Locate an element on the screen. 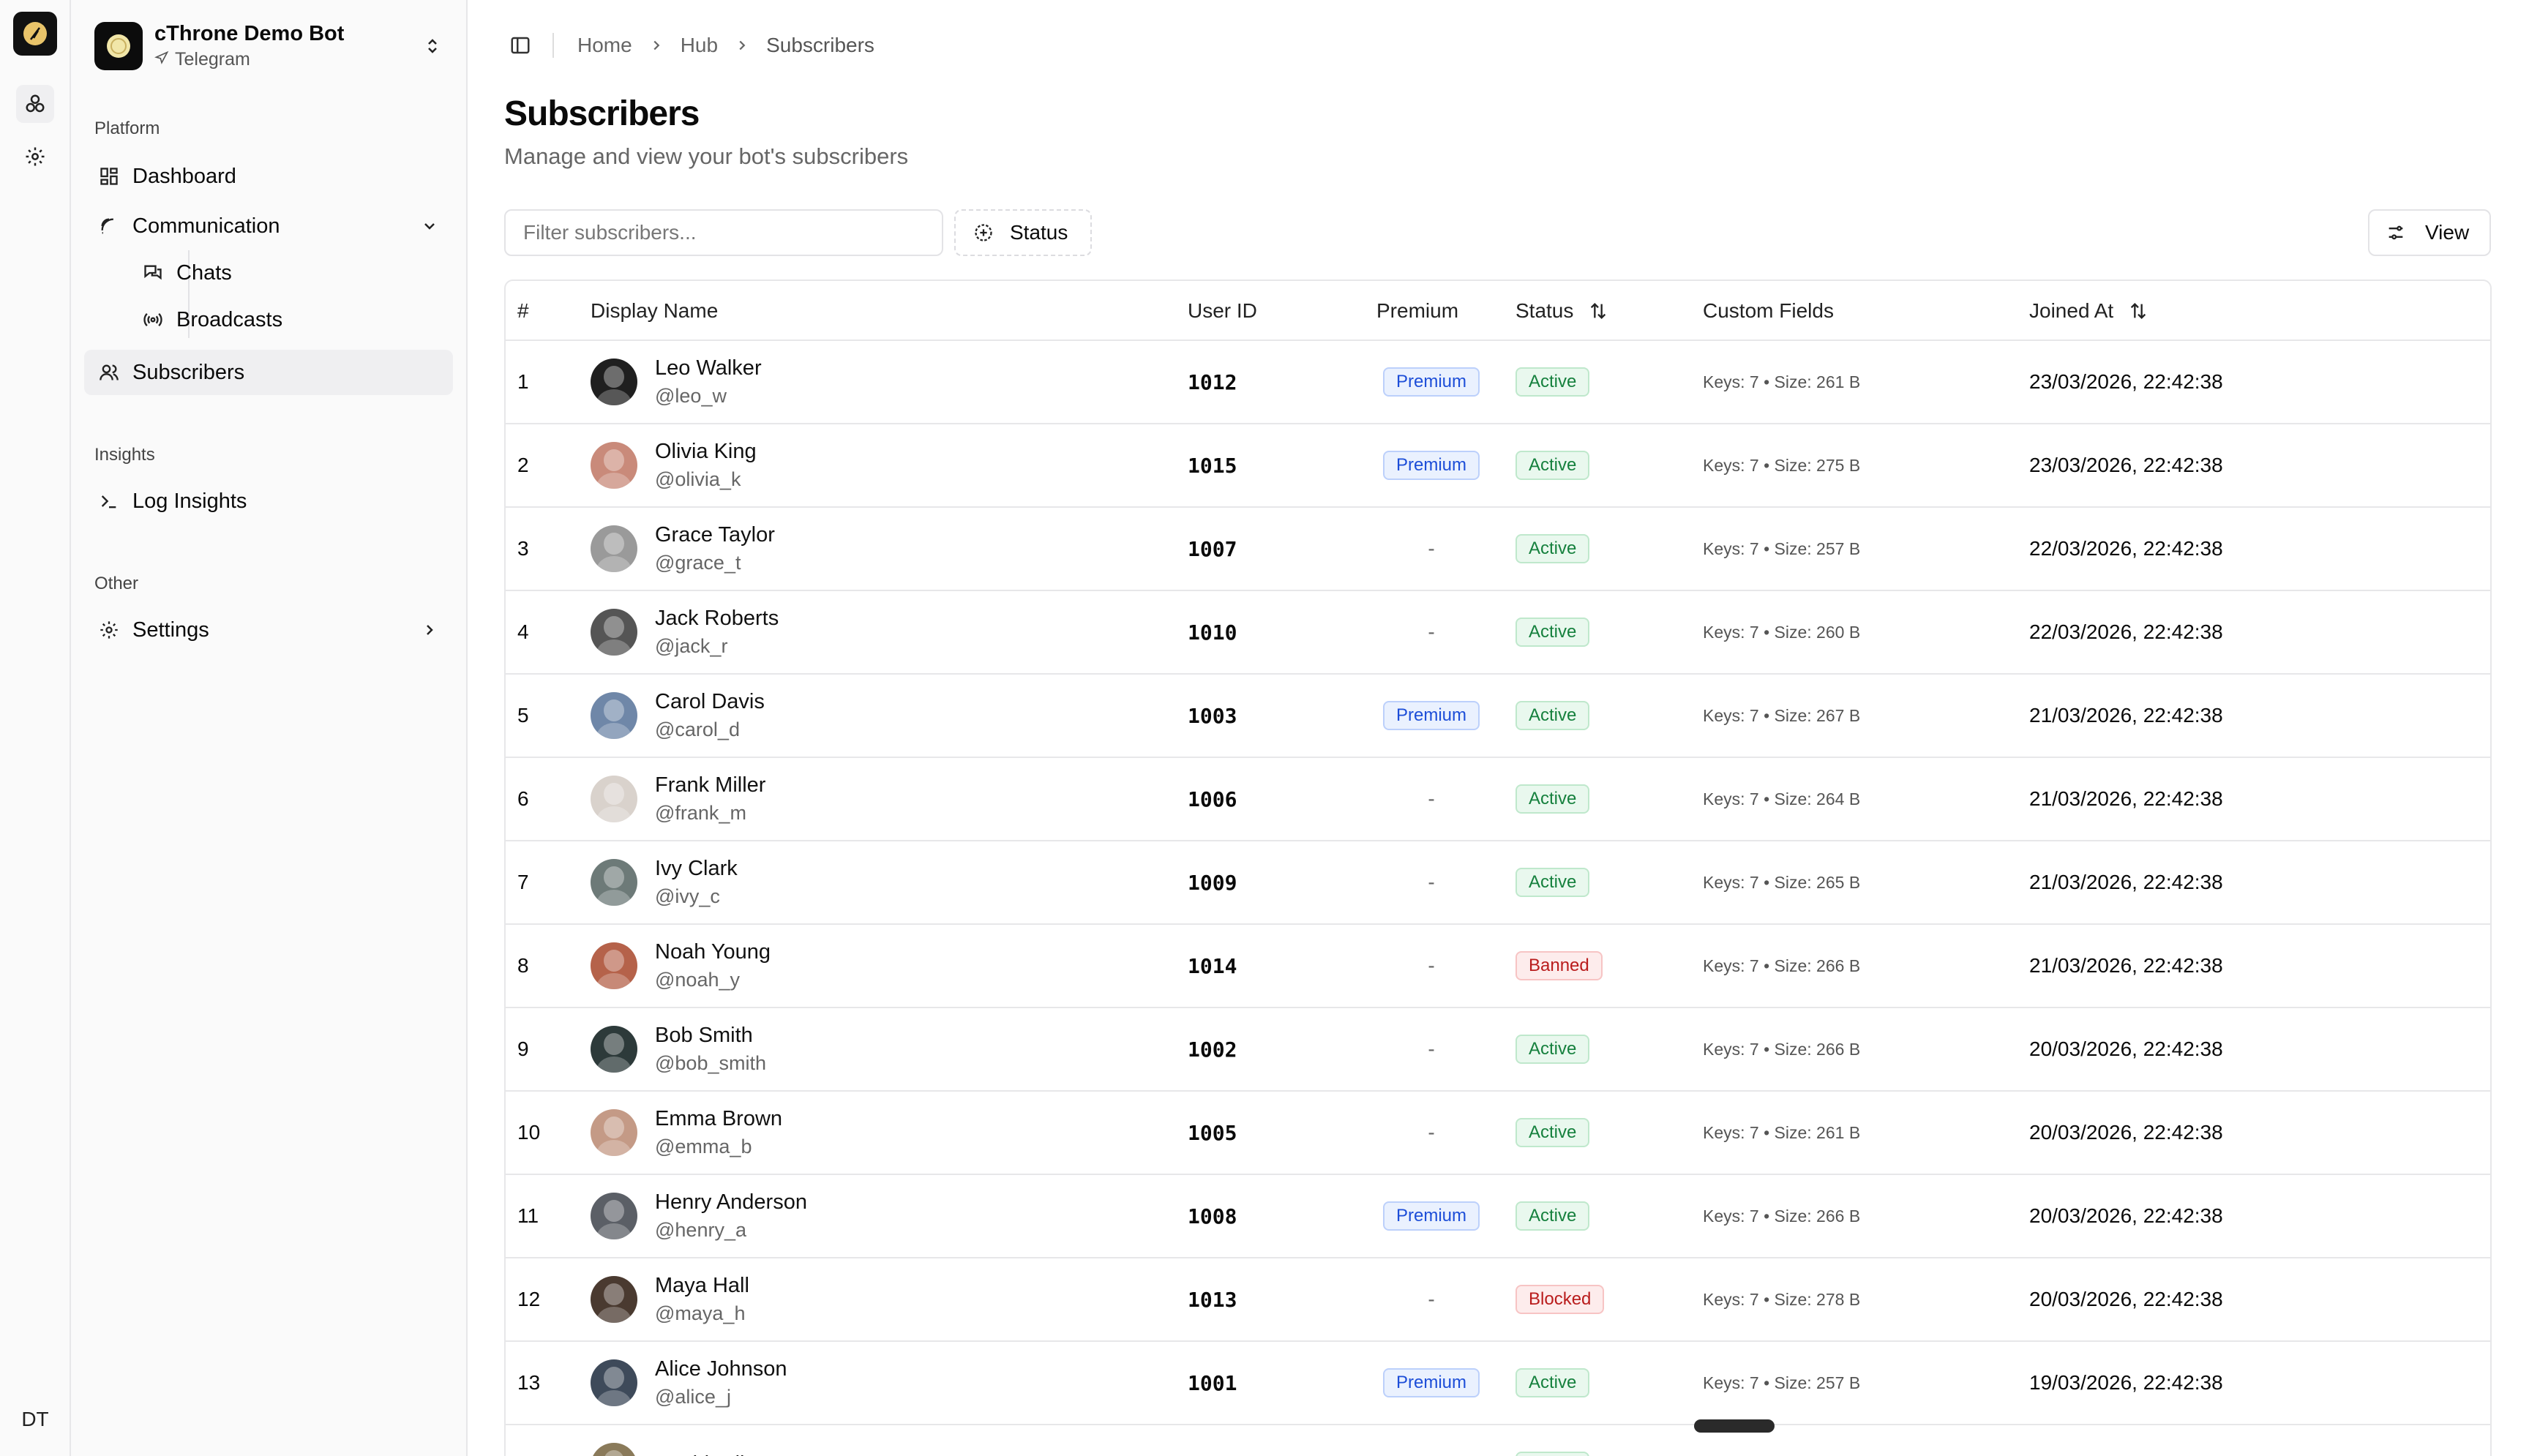  user-id: 1002 is located at coordinates (1212, 1050).